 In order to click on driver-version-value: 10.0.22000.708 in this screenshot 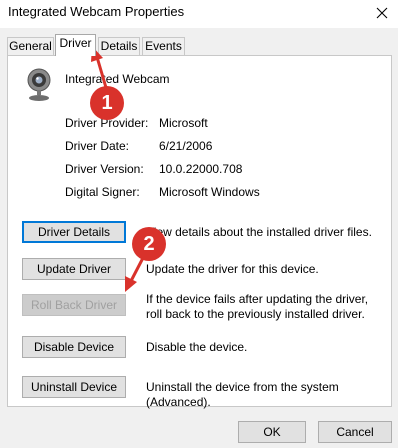, I will do `click(201, 169)`.